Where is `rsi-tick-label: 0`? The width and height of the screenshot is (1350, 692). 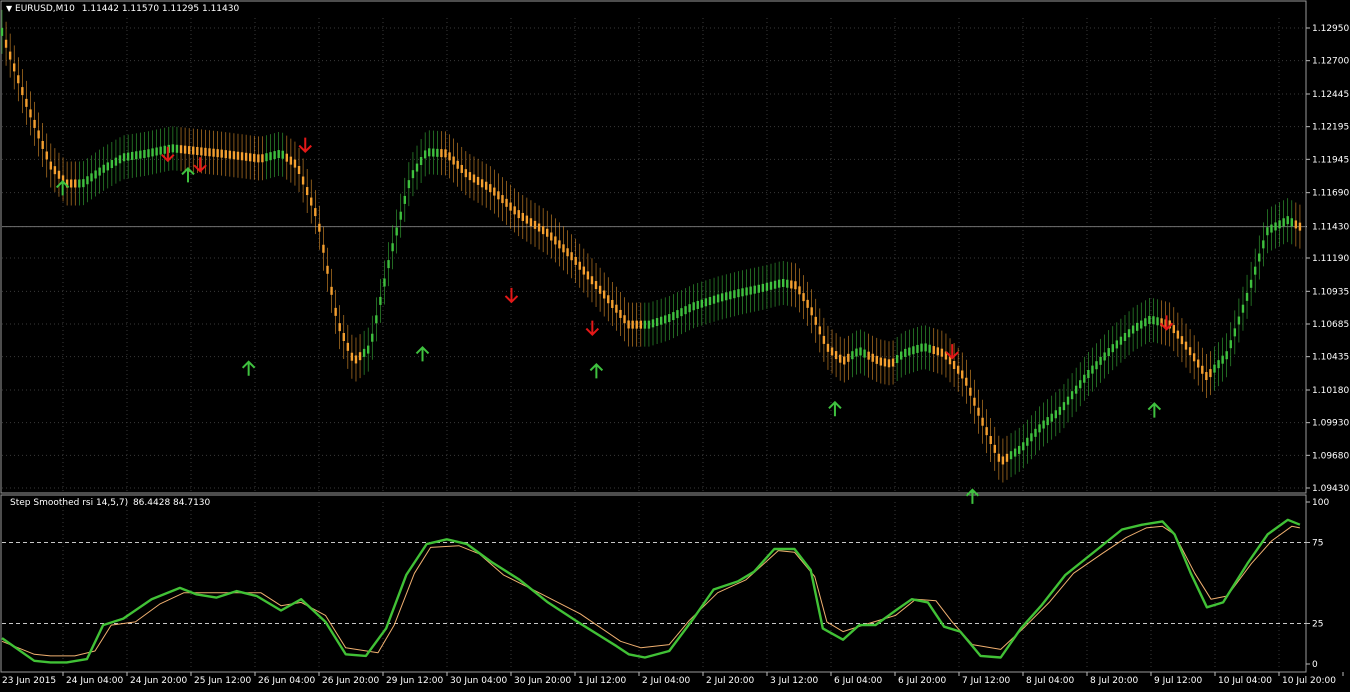
rsi-tick-label: 0 is located at coordinates (1315, 665).